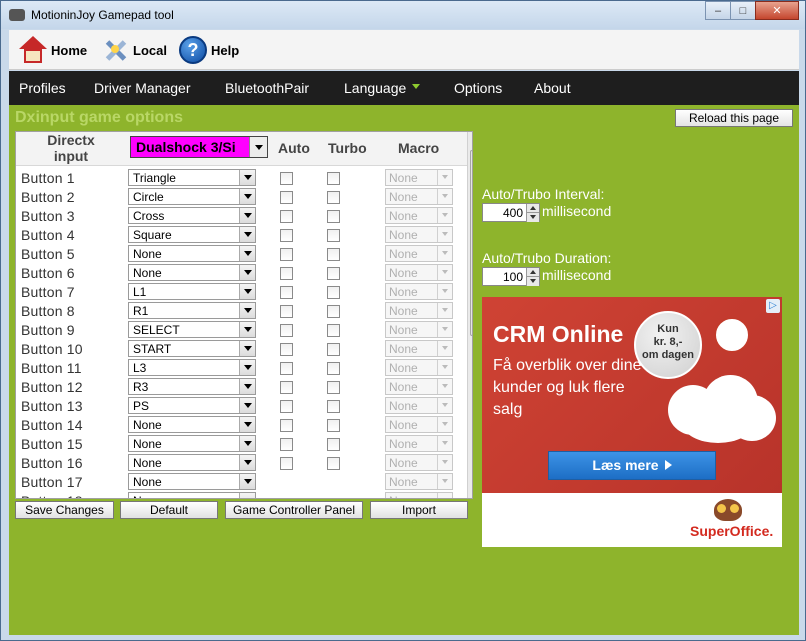  I want to click on mapping-row: Button 12 R3 None, so click(242, 386).